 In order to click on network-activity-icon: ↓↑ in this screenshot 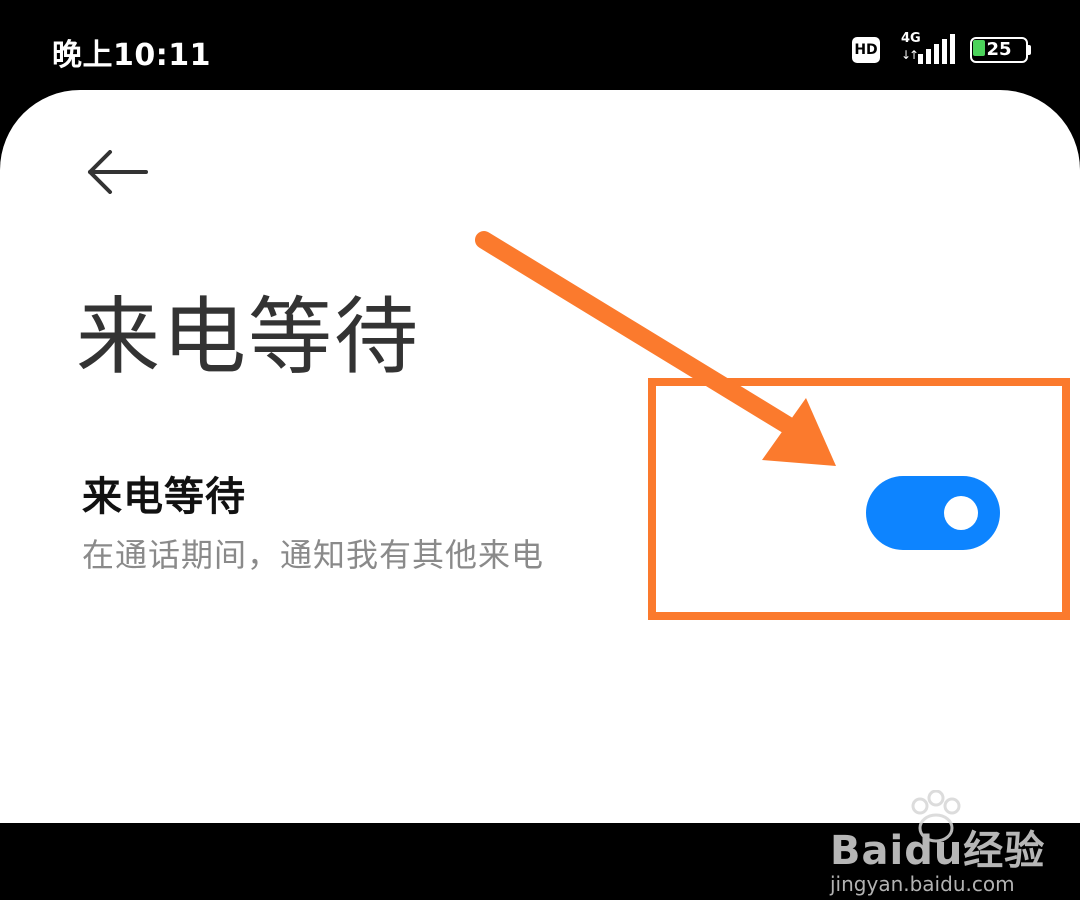, I will do `click(910, 55)`.